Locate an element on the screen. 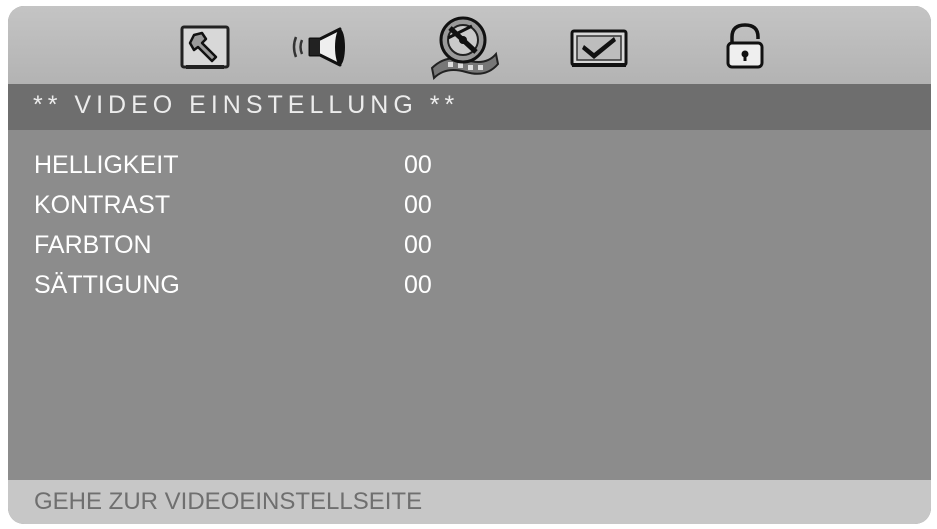  setting-row-hue: FARBTON 00 is located at coordinates (469, 246).